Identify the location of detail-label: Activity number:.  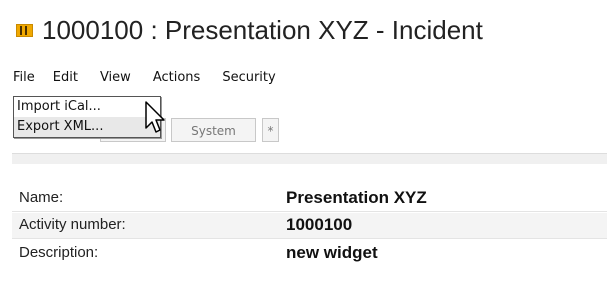
(72, 224).